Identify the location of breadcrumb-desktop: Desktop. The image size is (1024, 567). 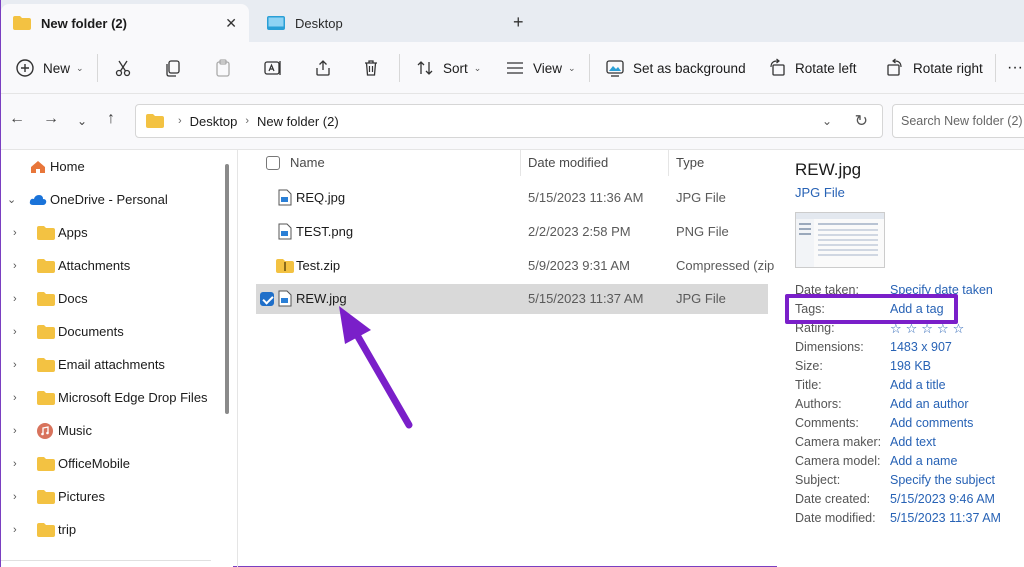
(214, 121).